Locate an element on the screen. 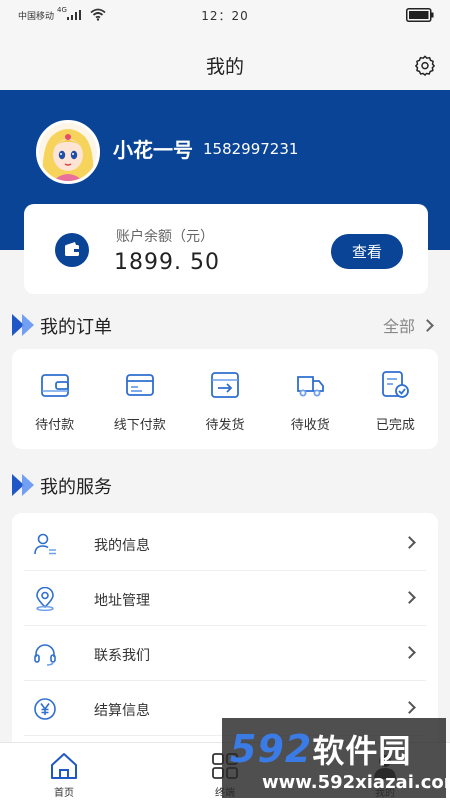  view-all-label: 全部 is located at coordinates (398, 326).